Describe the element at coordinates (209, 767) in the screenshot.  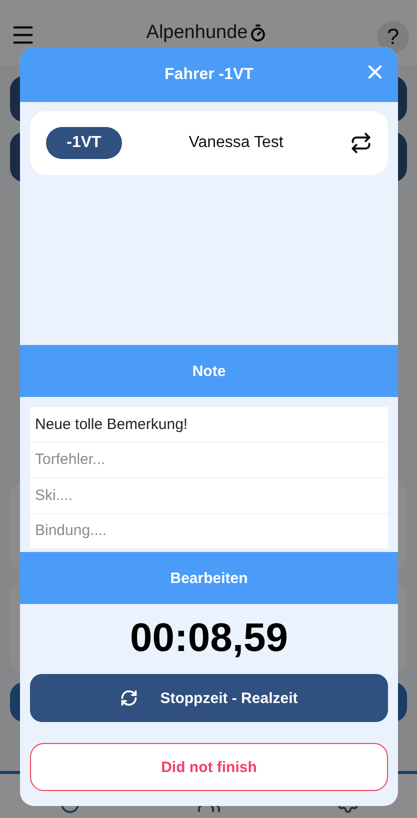
I see `dnf-button: Did not finish` at that location.